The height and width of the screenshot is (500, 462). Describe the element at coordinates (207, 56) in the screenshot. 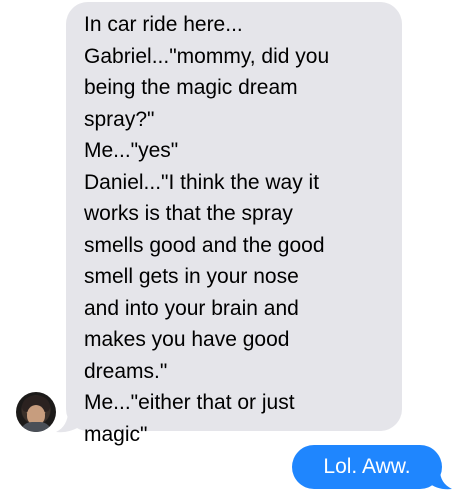

I see `message-line: Gabriel..."mommy, did you` at that location.